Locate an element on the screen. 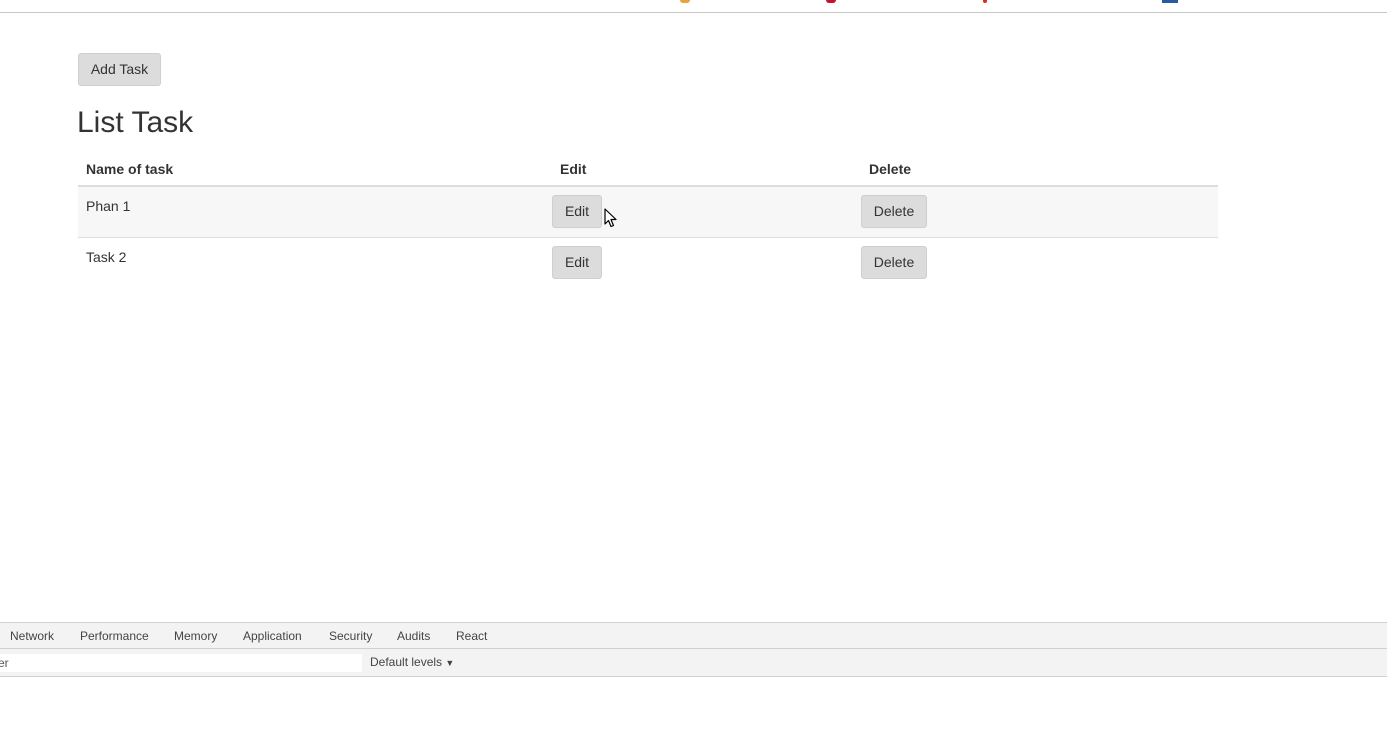  console-output is located at coordinates (693, 711).